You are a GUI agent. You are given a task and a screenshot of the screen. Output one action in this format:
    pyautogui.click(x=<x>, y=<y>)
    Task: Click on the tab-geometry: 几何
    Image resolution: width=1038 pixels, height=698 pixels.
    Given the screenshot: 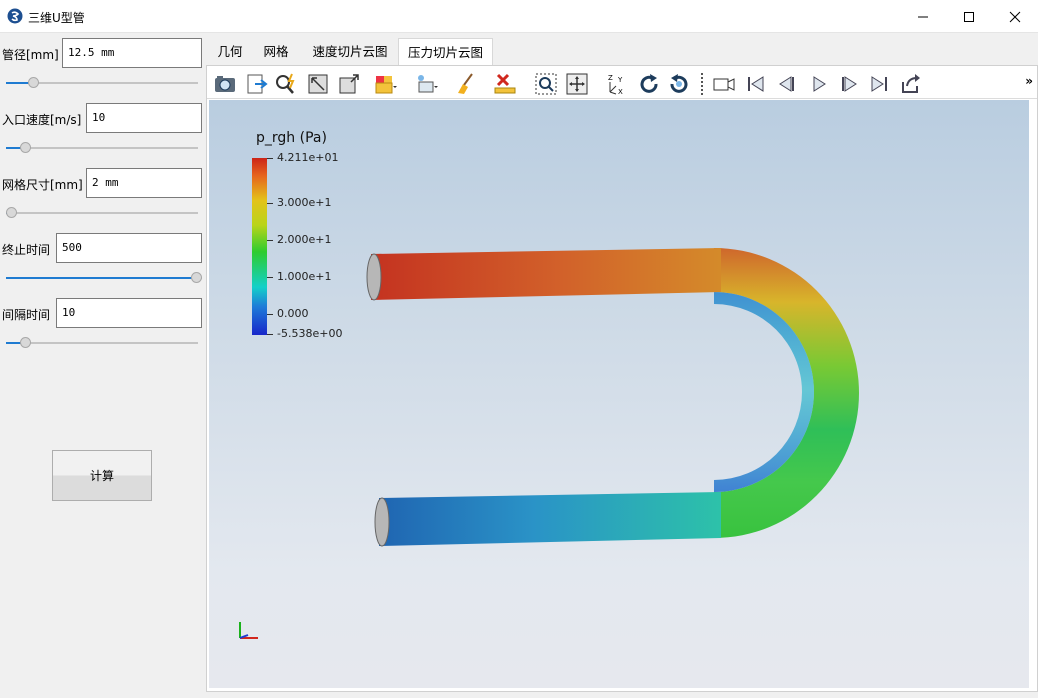 What is the action you would take?
    pyautogui.click(x=230, y=51)
    